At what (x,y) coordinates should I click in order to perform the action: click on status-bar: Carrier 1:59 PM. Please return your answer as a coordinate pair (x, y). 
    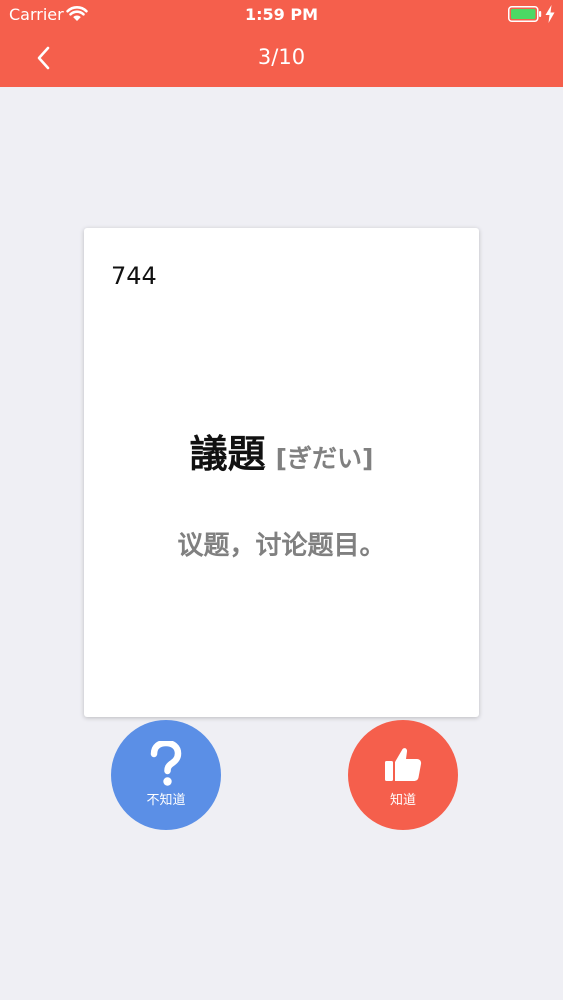
    Looking at the image, I should click on (281, 15).